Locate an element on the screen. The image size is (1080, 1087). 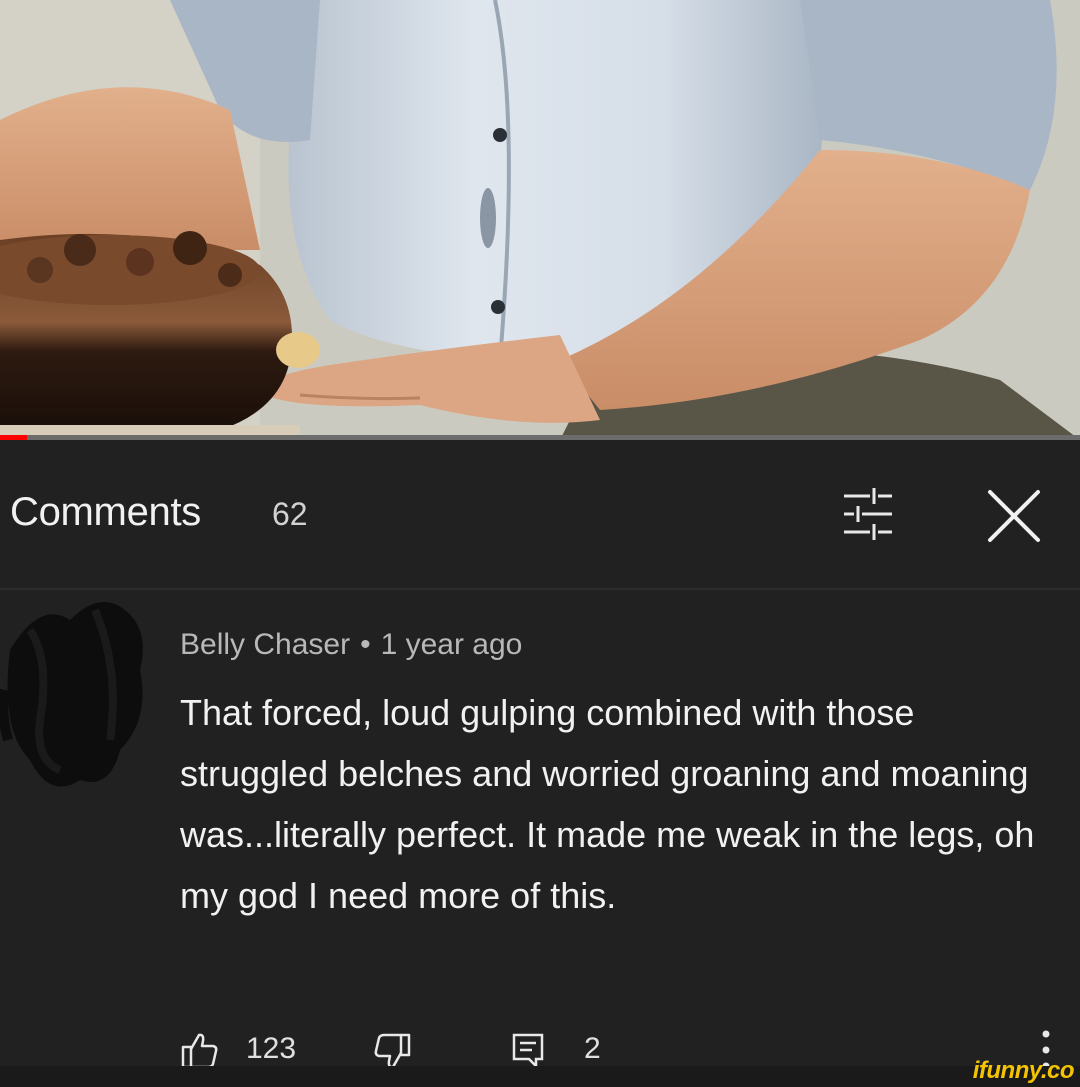
comment-author: Belly Chaser is located at coordinates (265, 644).